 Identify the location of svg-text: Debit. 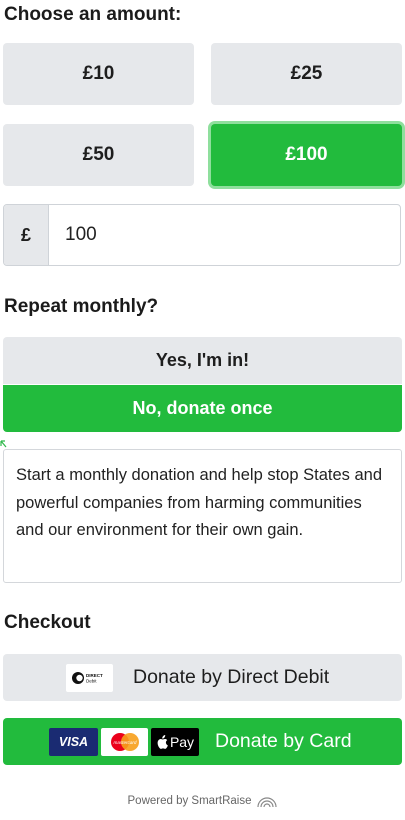
(91, 680).